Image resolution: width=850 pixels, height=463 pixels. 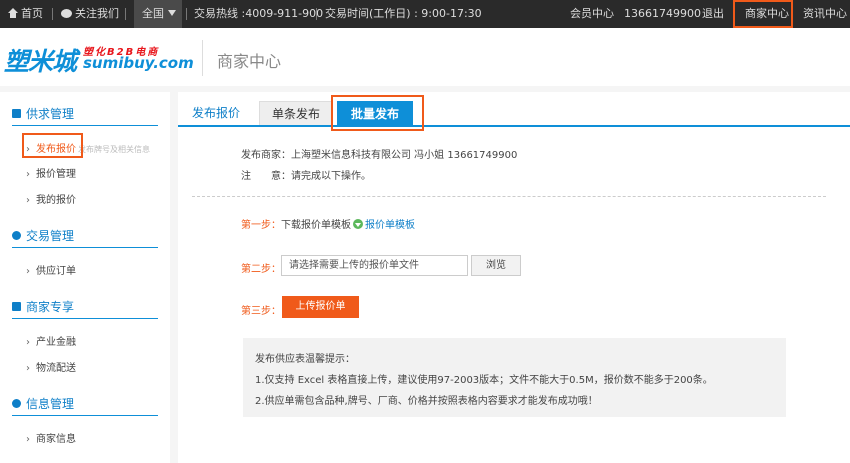 I want to click on sidebar-section-exclusive: 商家专享, so click(x=85, y=307).